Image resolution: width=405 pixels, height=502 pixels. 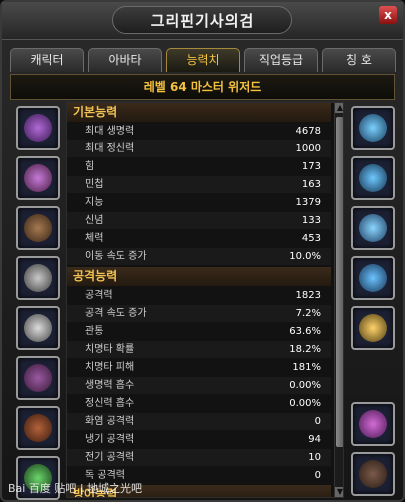 I want to click on stat-value: 181%, so click(x=306, y=367).